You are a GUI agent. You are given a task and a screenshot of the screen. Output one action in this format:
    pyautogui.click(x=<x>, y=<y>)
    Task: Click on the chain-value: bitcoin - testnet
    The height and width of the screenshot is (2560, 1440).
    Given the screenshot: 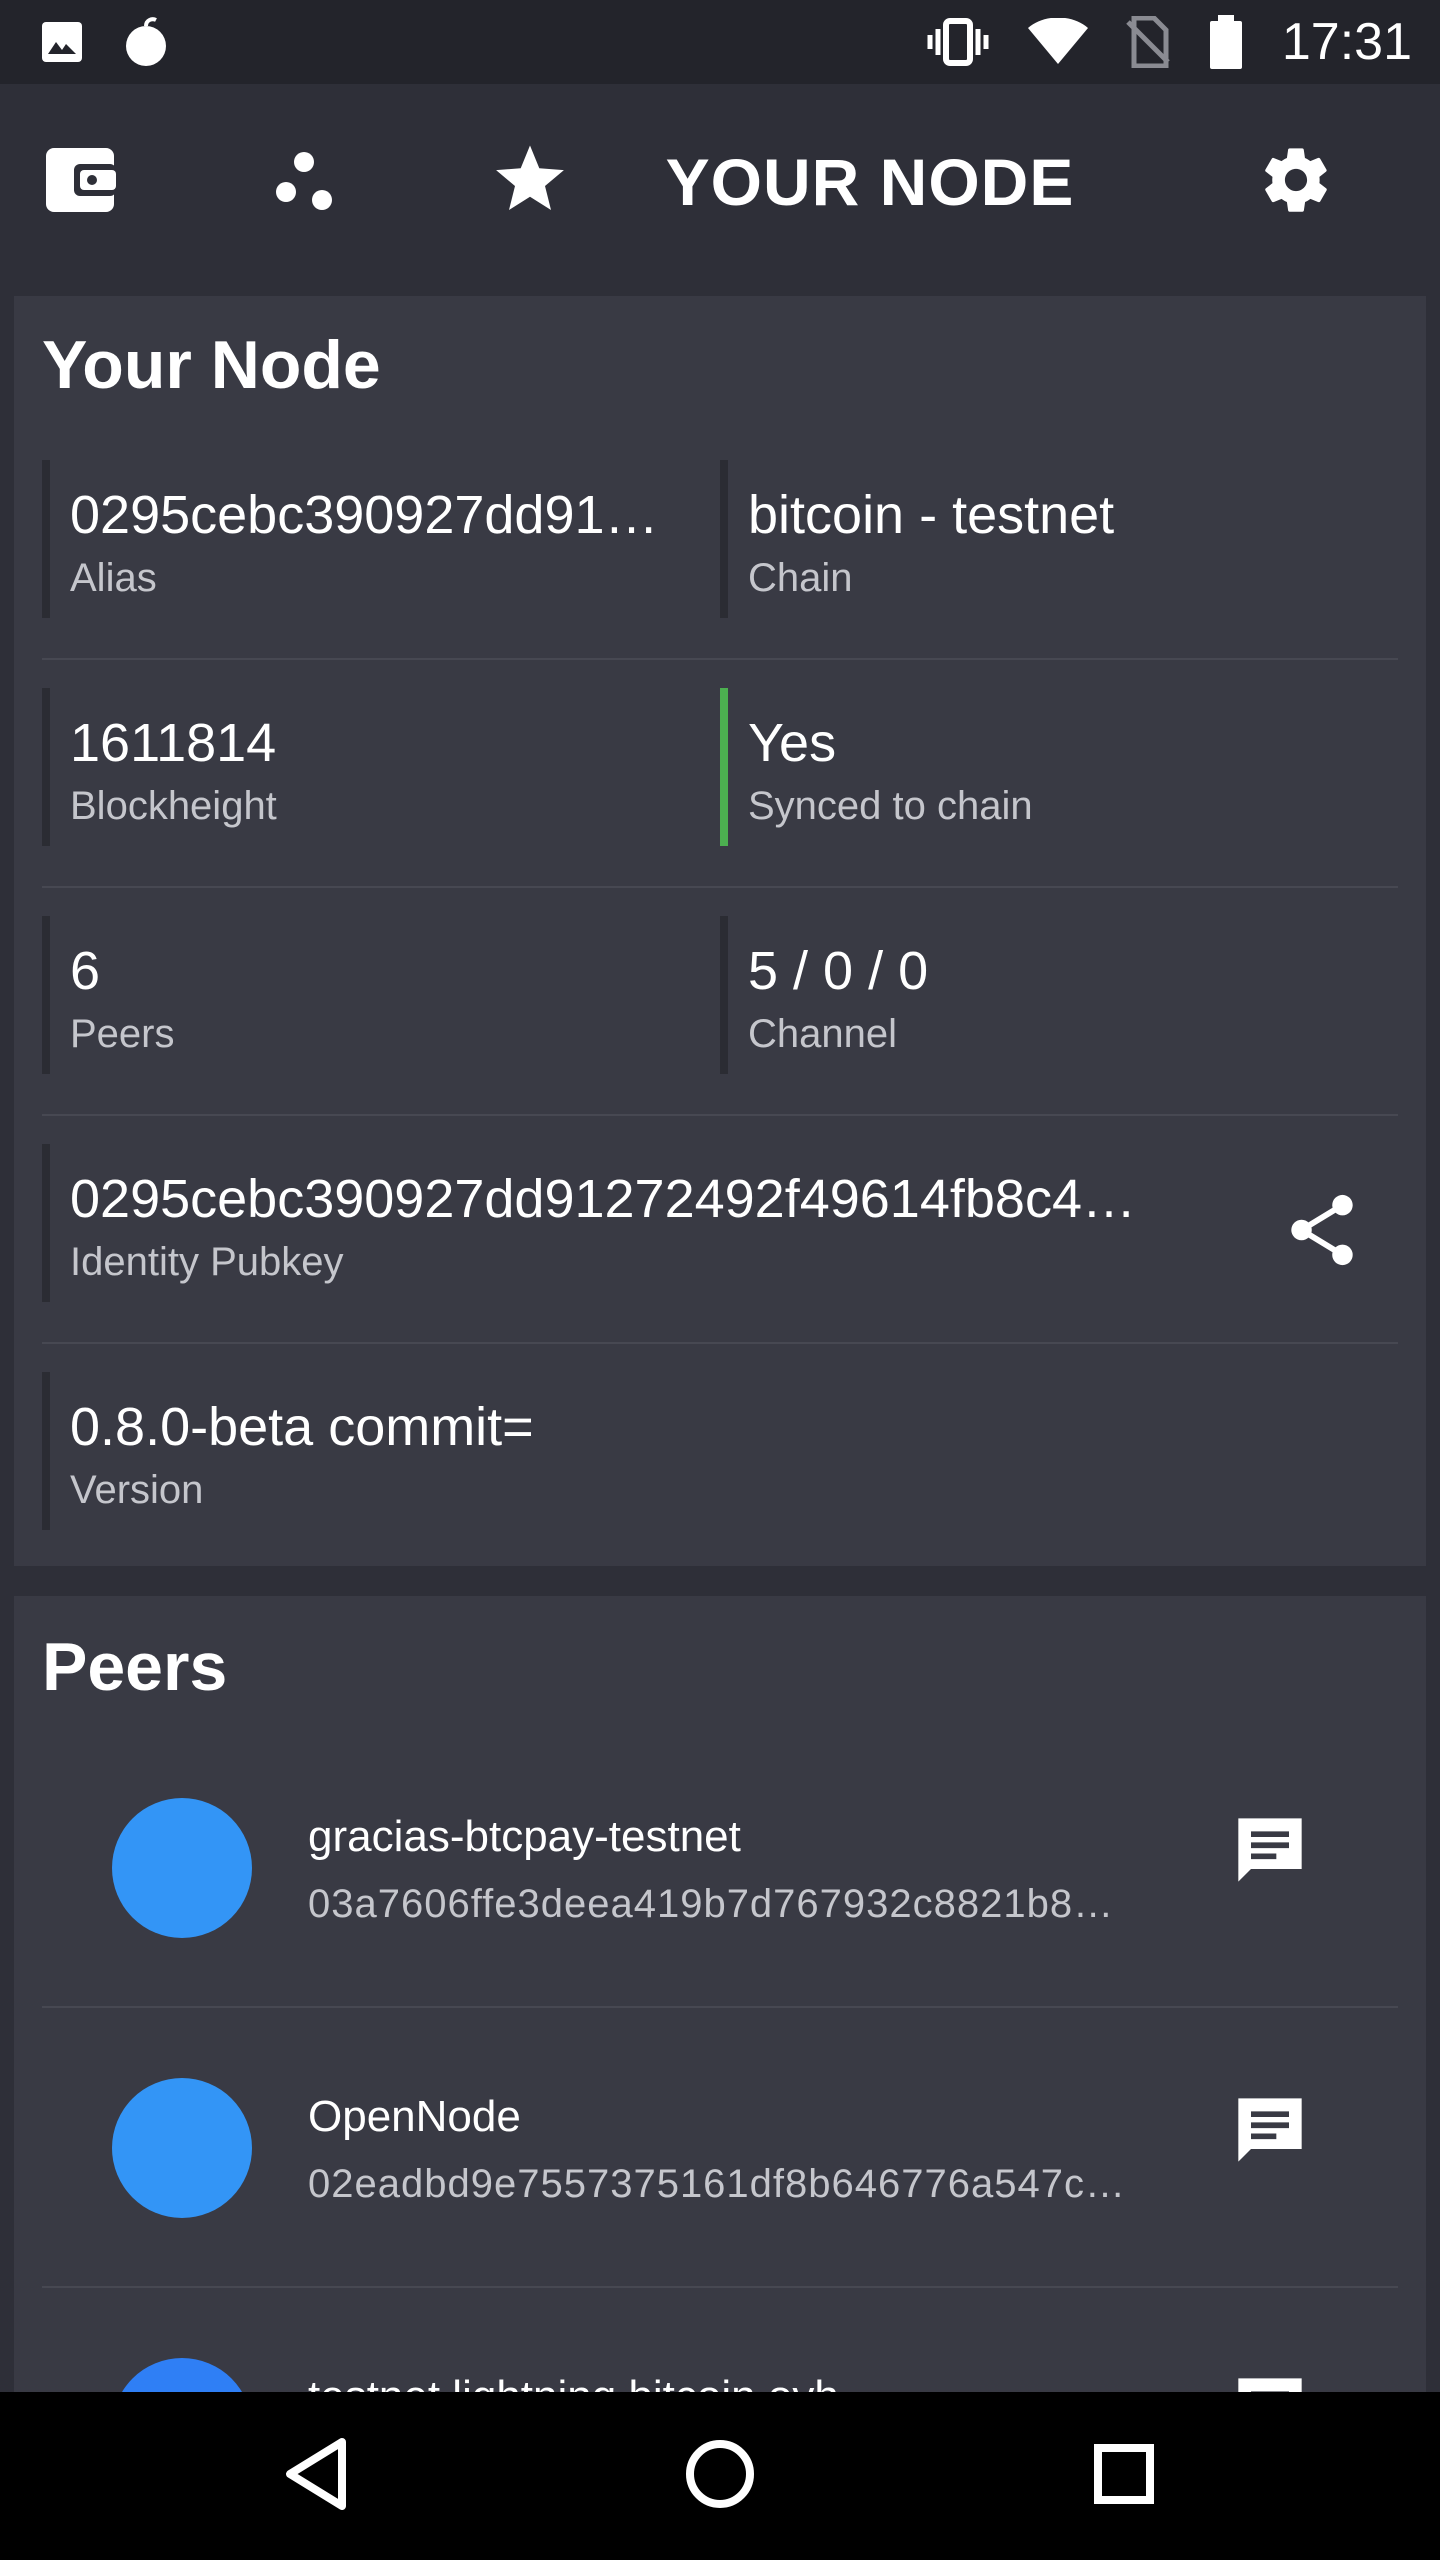 What is the action you would take?
    pyautogui.click(x=931, y=515)
    